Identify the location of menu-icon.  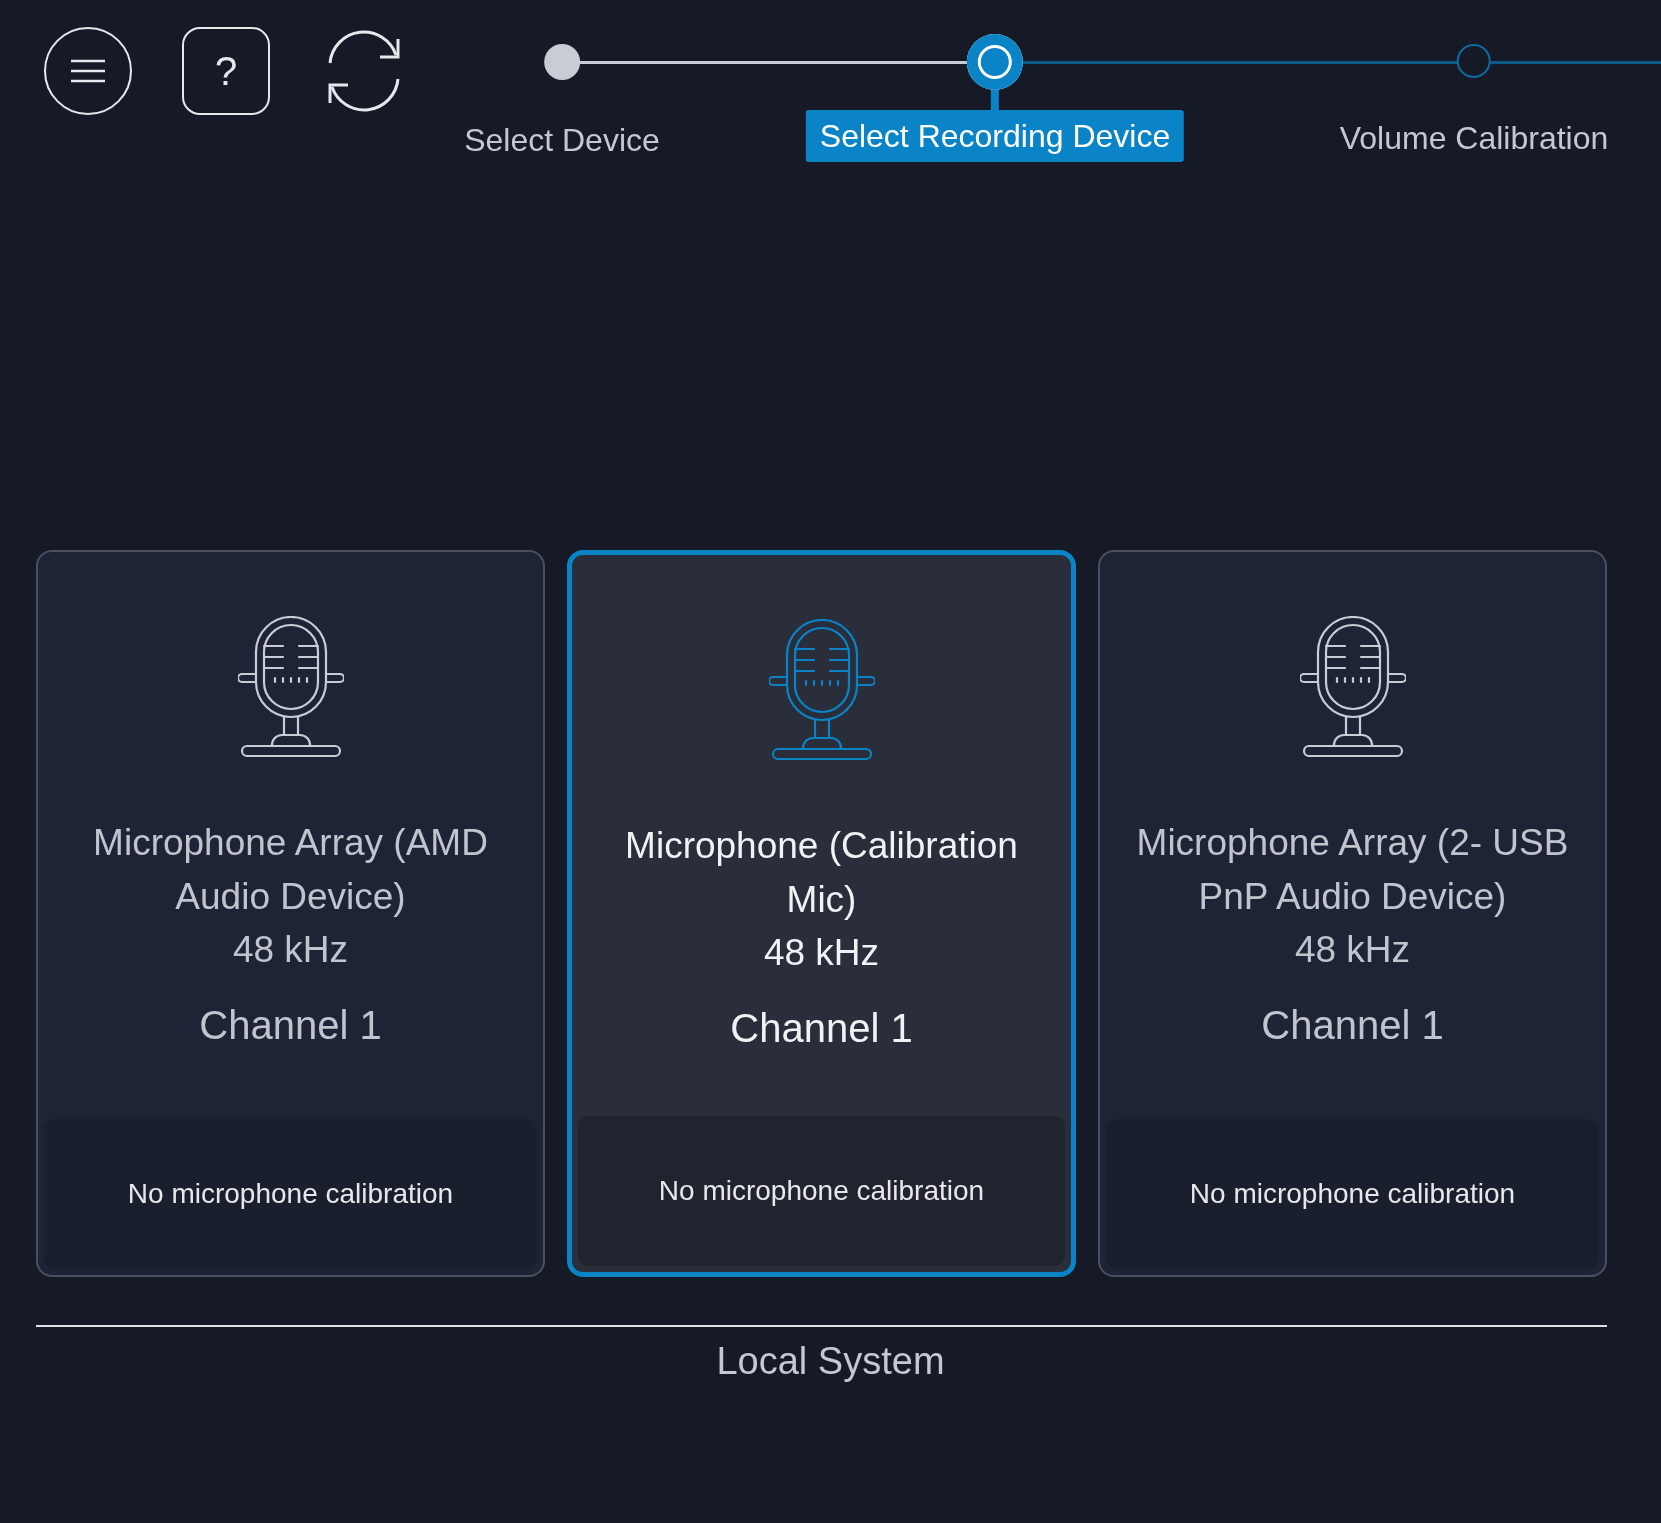
(88, 71).